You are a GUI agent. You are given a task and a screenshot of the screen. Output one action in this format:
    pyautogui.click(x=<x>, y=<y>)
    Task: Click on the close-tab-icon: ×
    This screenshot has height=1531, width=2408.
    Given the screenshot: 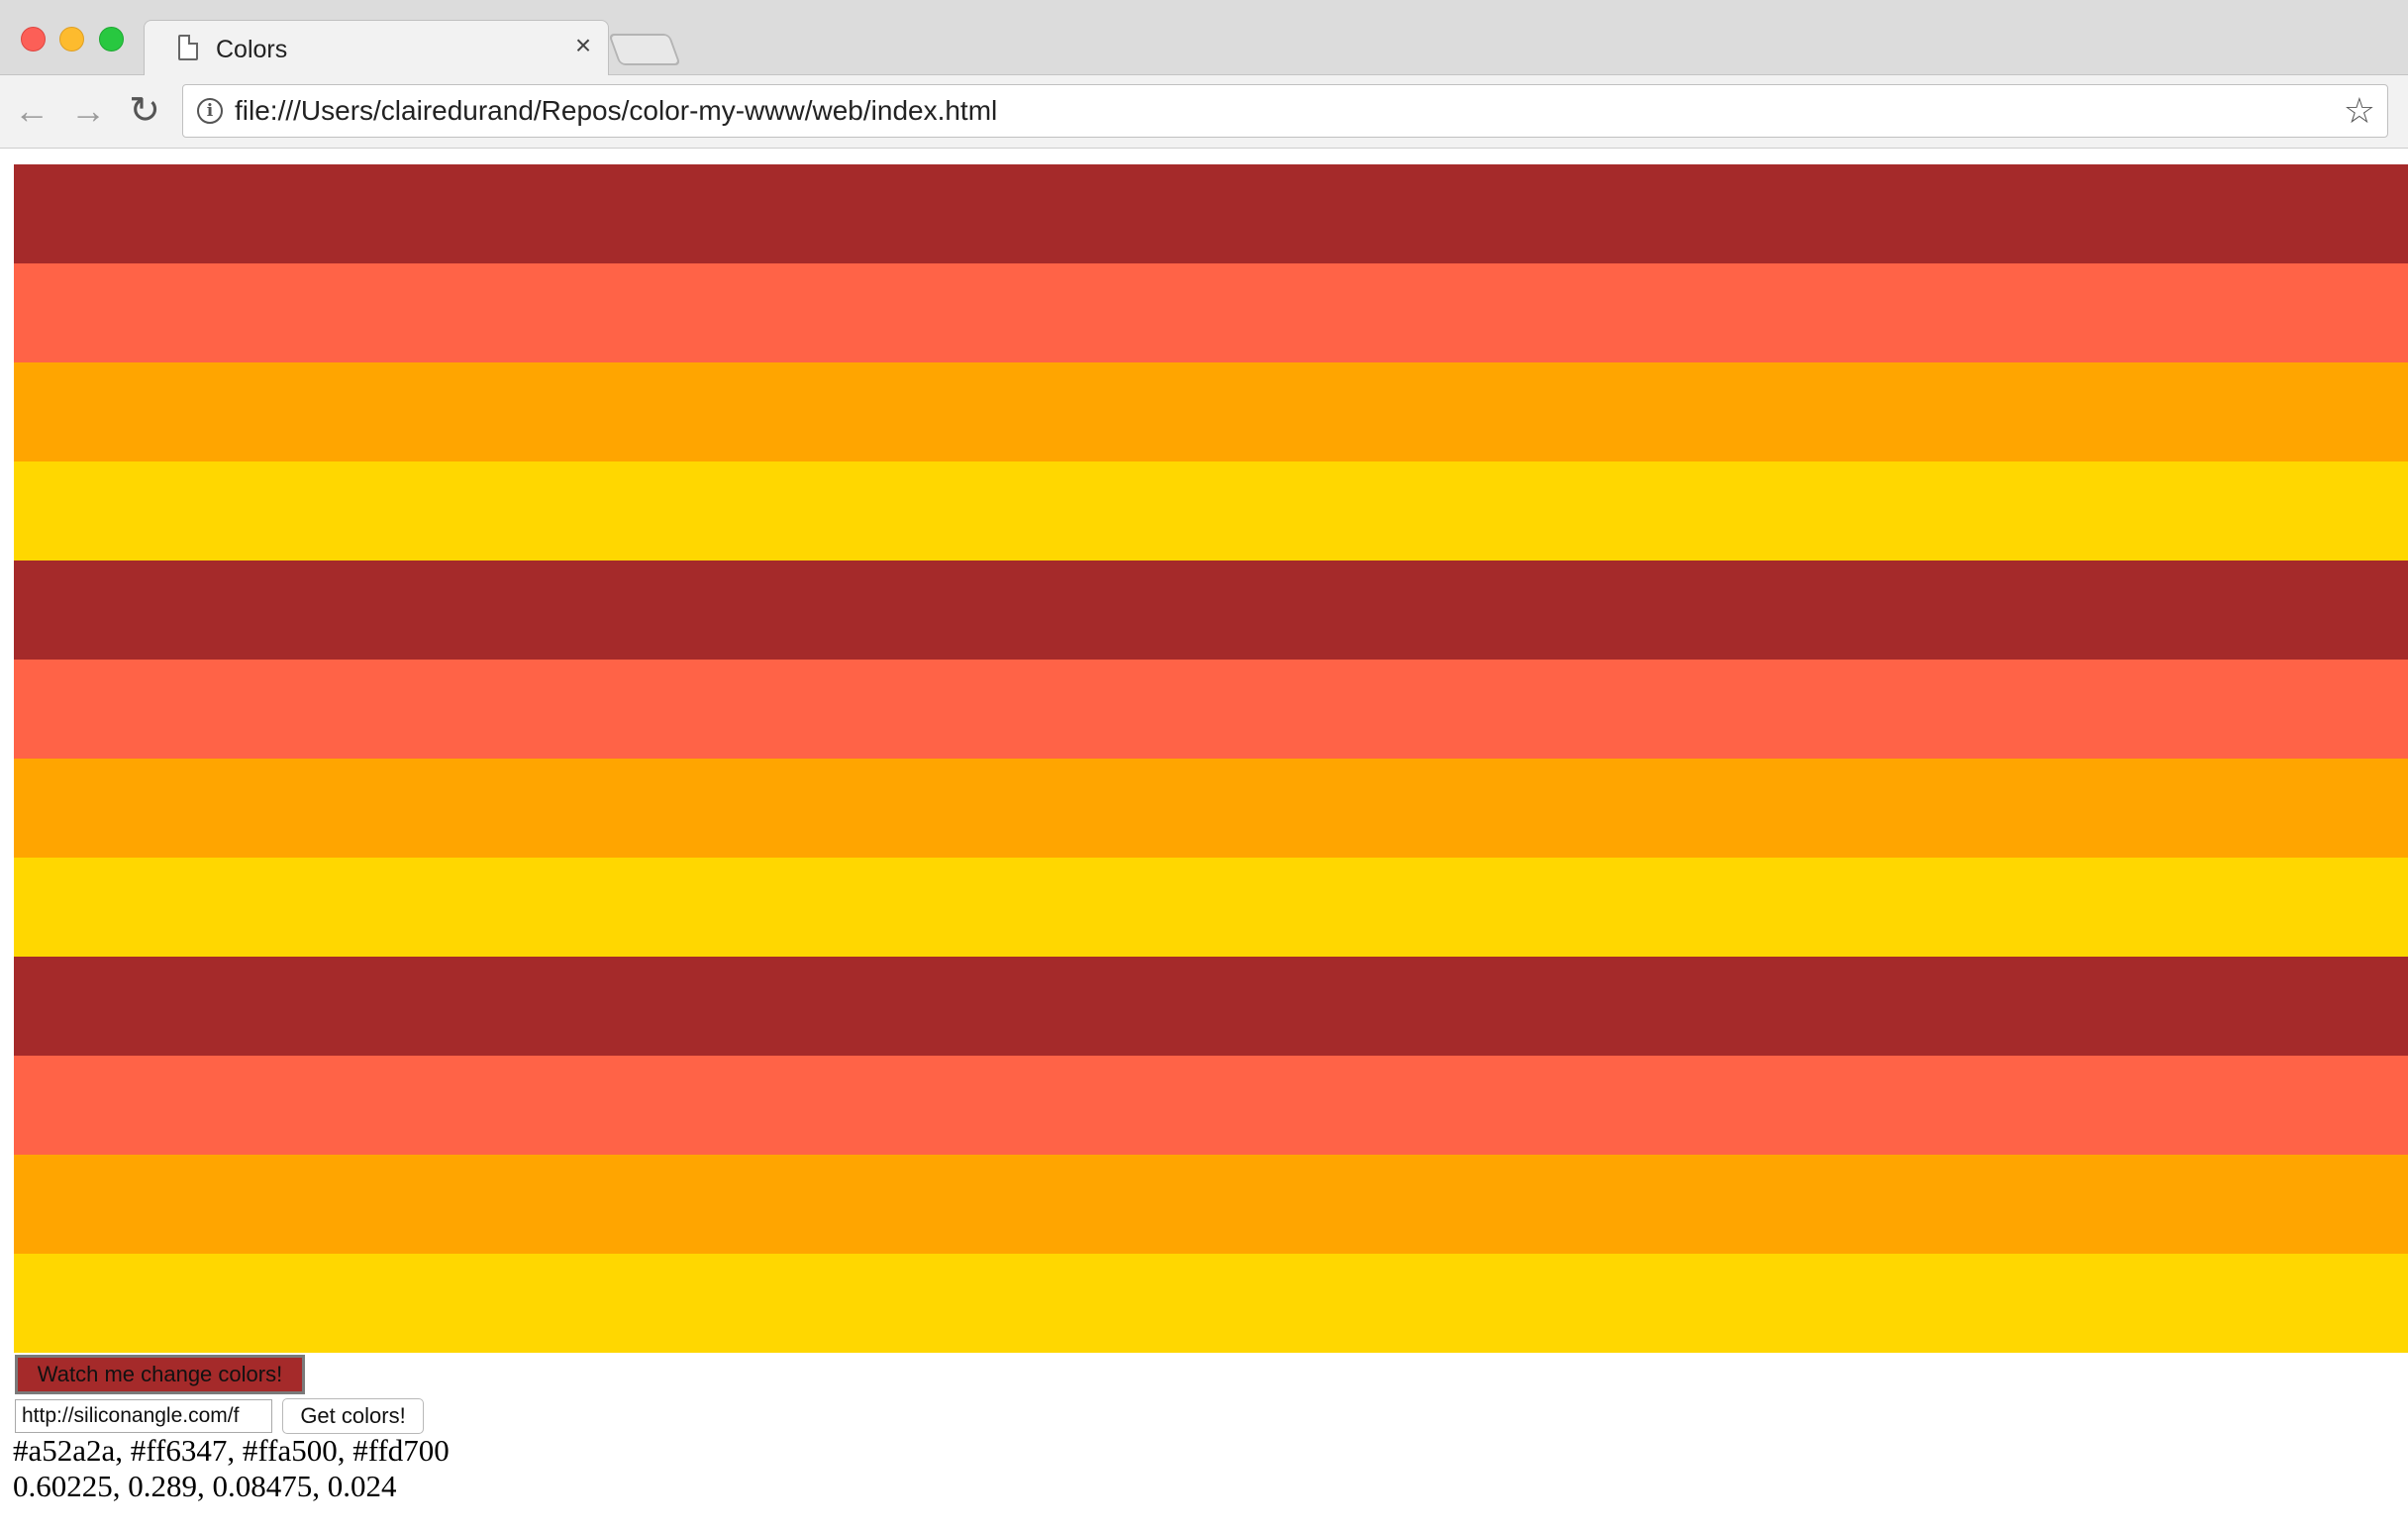 What is the action you would take?
    pyautogui.click(x=583, y=45)
    